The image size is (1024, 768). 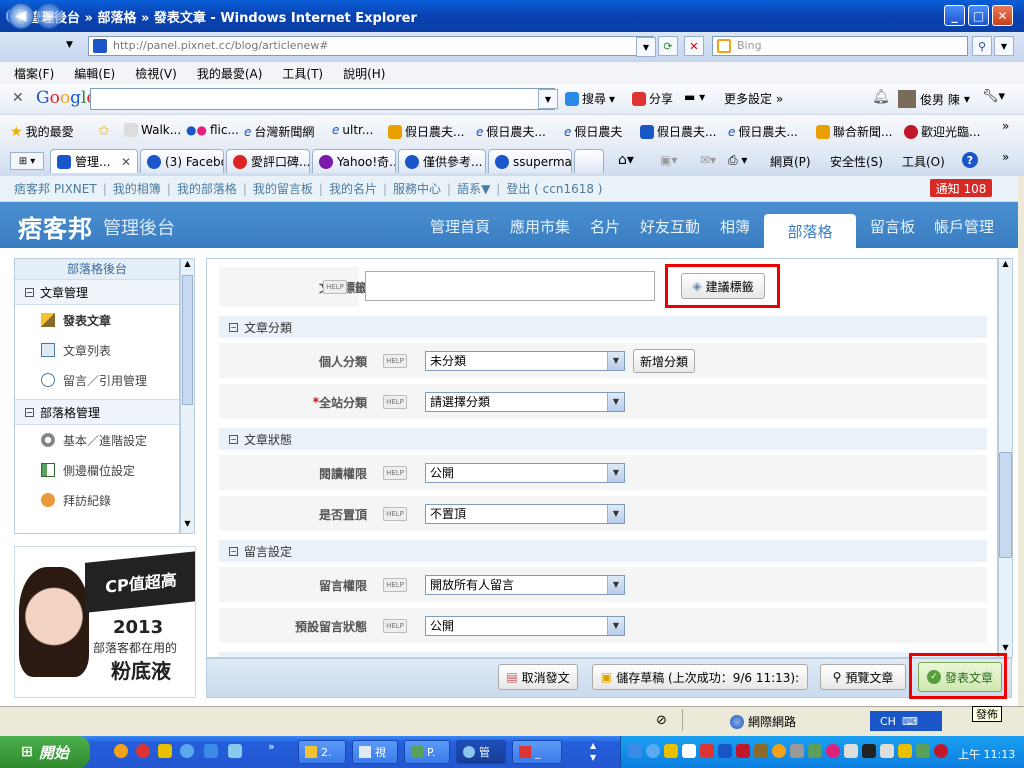 What do you see at coordinates (737, 160) in the screenshot?
I see `print-icon: ⎙ ▾` at bounding box center [737, 160].